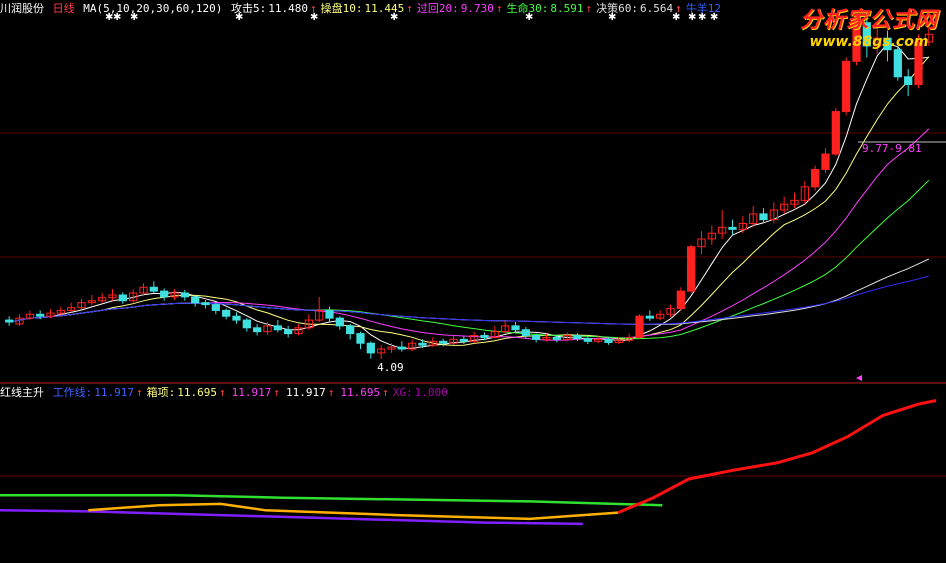  I want to click on watermark-title: 分析家公式网, so click(868, 20).